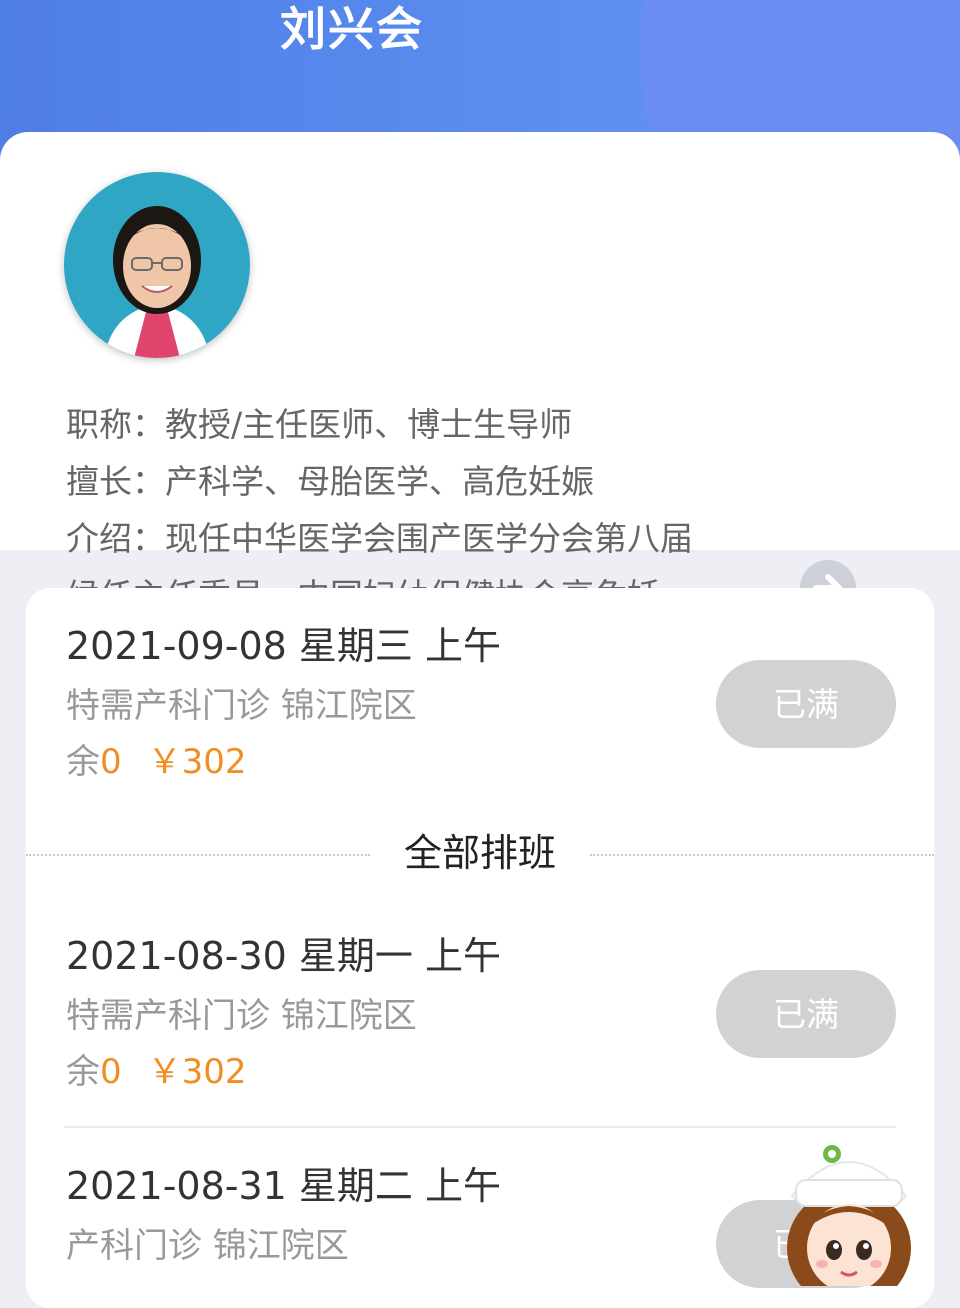 This screenshot has height=1308, width=960. Describe the element at coordinates (319, 424) in the screenshot. I see `doctor-title: 职称：教授/主任医师、博士生导师` at that location.